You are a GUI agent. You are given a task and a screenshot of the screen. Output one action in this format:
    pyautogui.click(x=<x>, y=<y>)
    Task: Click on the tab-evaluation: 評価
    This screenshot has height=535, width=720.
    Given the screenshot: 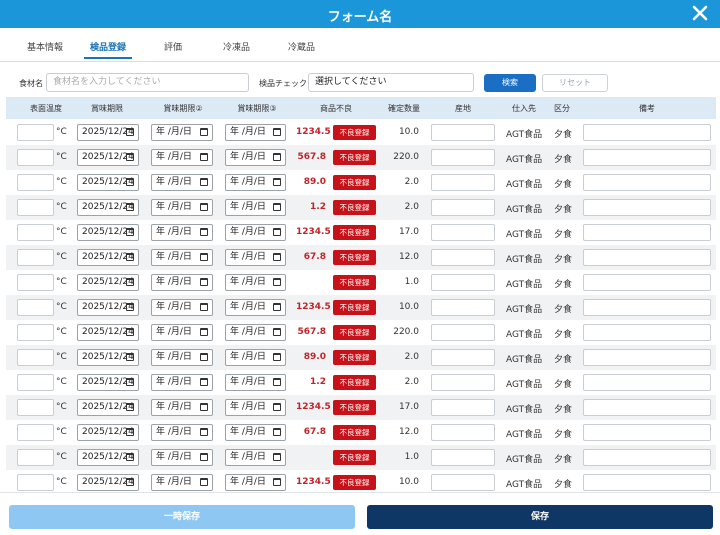 What is the action you would take?
    pyautogui.click(x=173, y=46)
    